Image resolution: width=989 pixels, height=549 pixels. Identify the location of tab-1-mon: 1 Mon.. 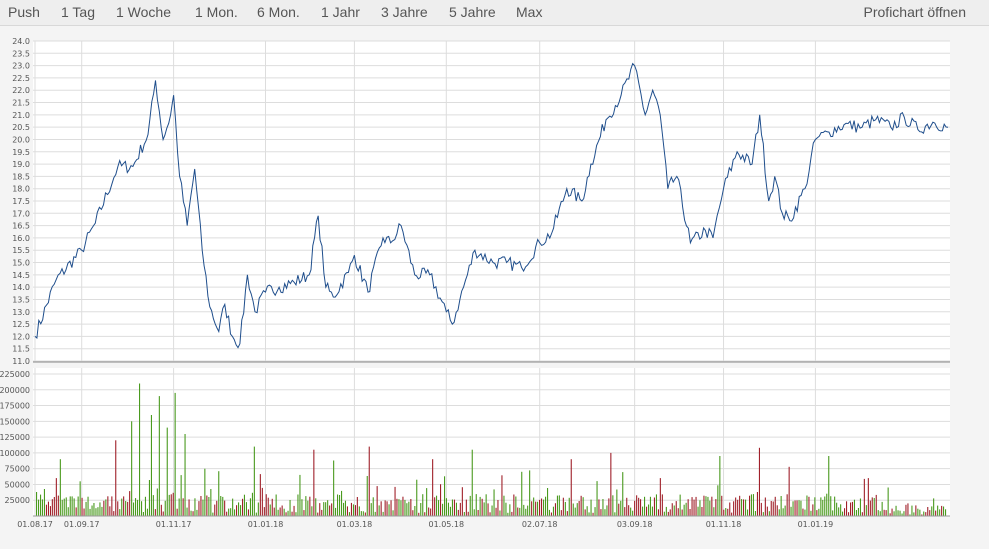
(216, 12).